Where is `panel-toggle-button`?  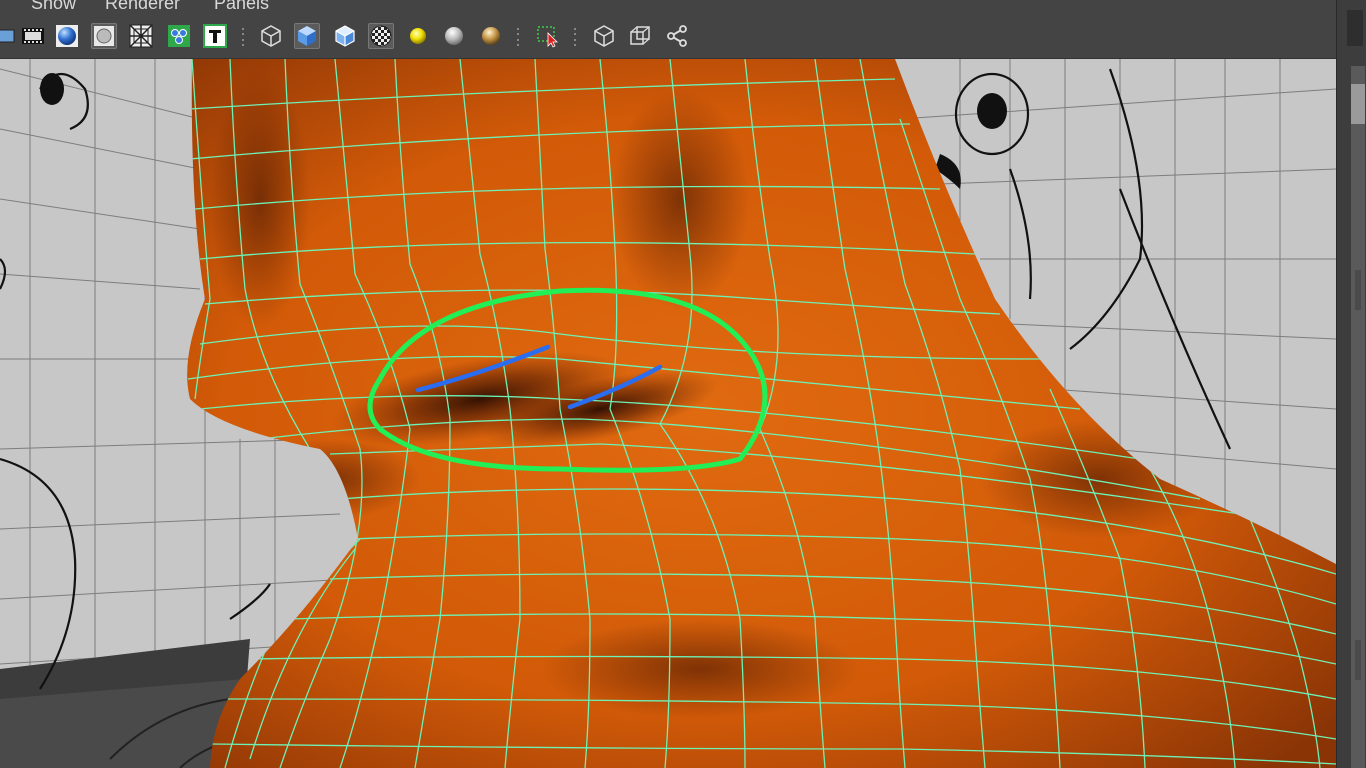
panel-toggle-button is located at coordinates (1355, 28).